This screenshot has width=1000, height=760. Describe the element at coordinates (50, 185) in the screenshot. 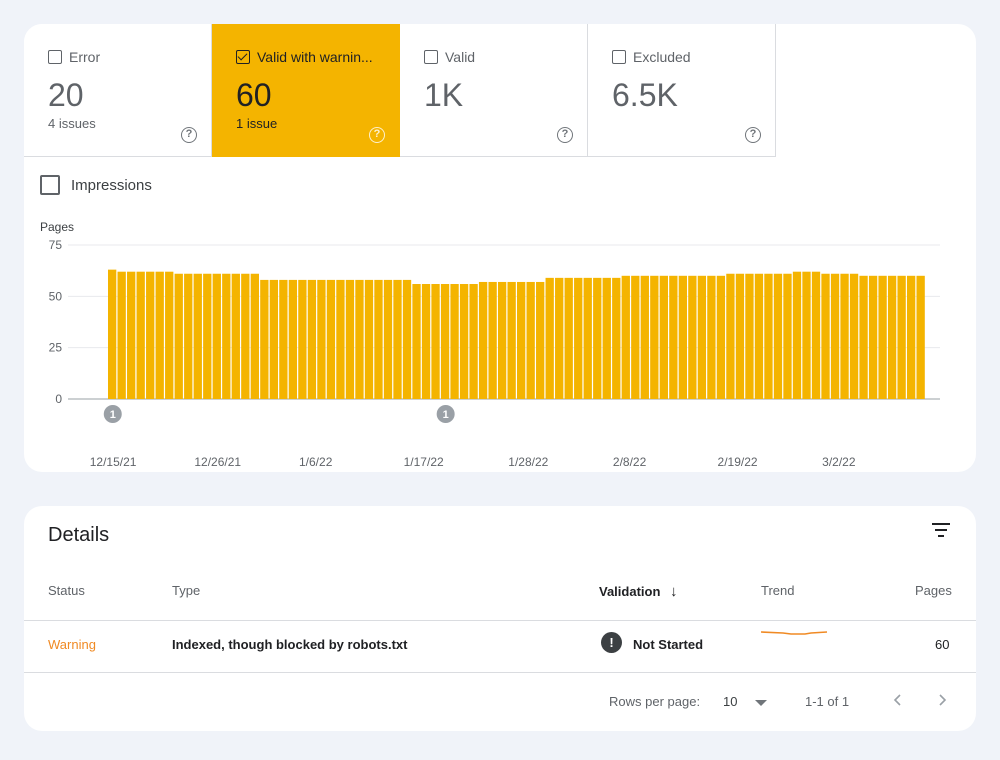

I see `impressions-checkbox` at that location.